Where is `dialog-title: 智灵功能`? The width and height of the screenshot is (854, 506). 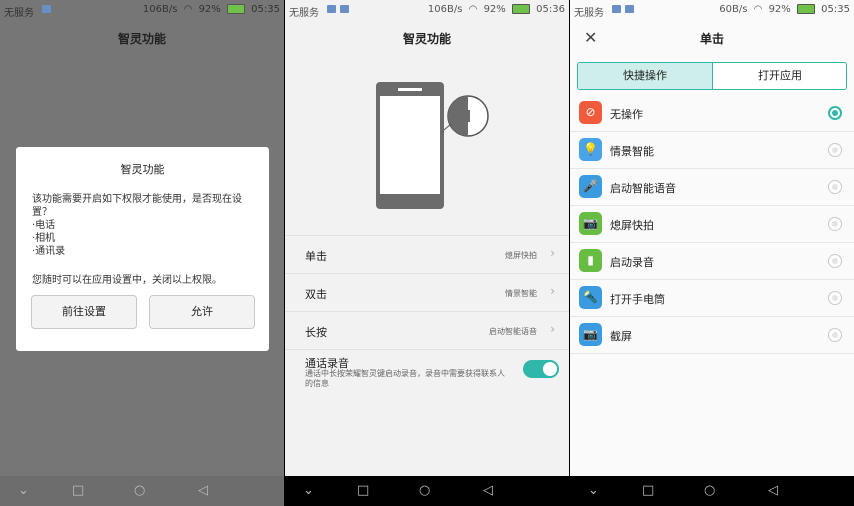 dialog-title: 智灵功能 is located at coordinates (142, 169).